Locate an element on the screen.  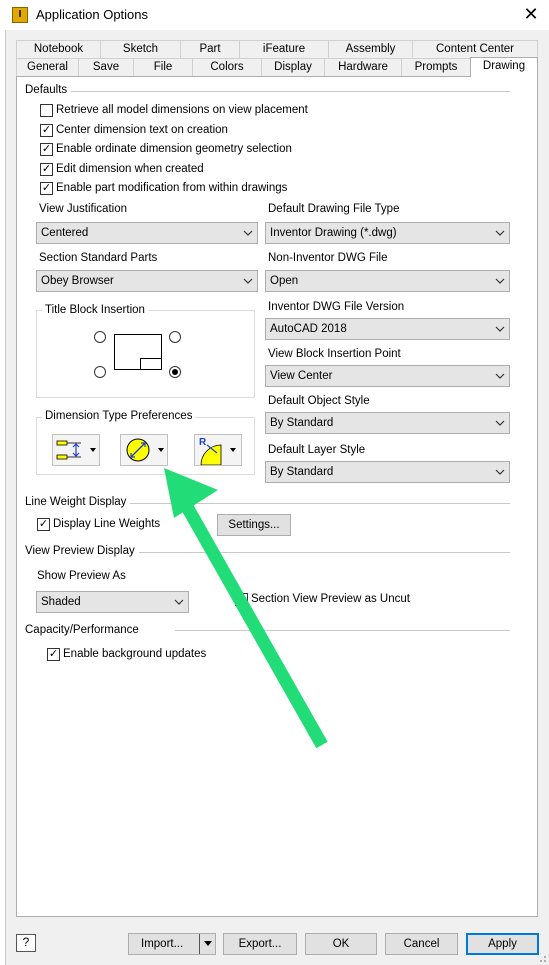
display-line-weights-checkbox is located at coordinates (43, 524).